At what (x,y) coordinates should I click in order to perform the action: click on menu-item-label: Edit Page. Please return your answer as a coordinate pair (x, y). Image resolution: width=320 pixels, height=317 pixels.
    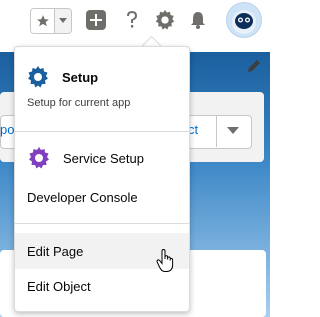
    Looking at the image, I should click on (55, 251).